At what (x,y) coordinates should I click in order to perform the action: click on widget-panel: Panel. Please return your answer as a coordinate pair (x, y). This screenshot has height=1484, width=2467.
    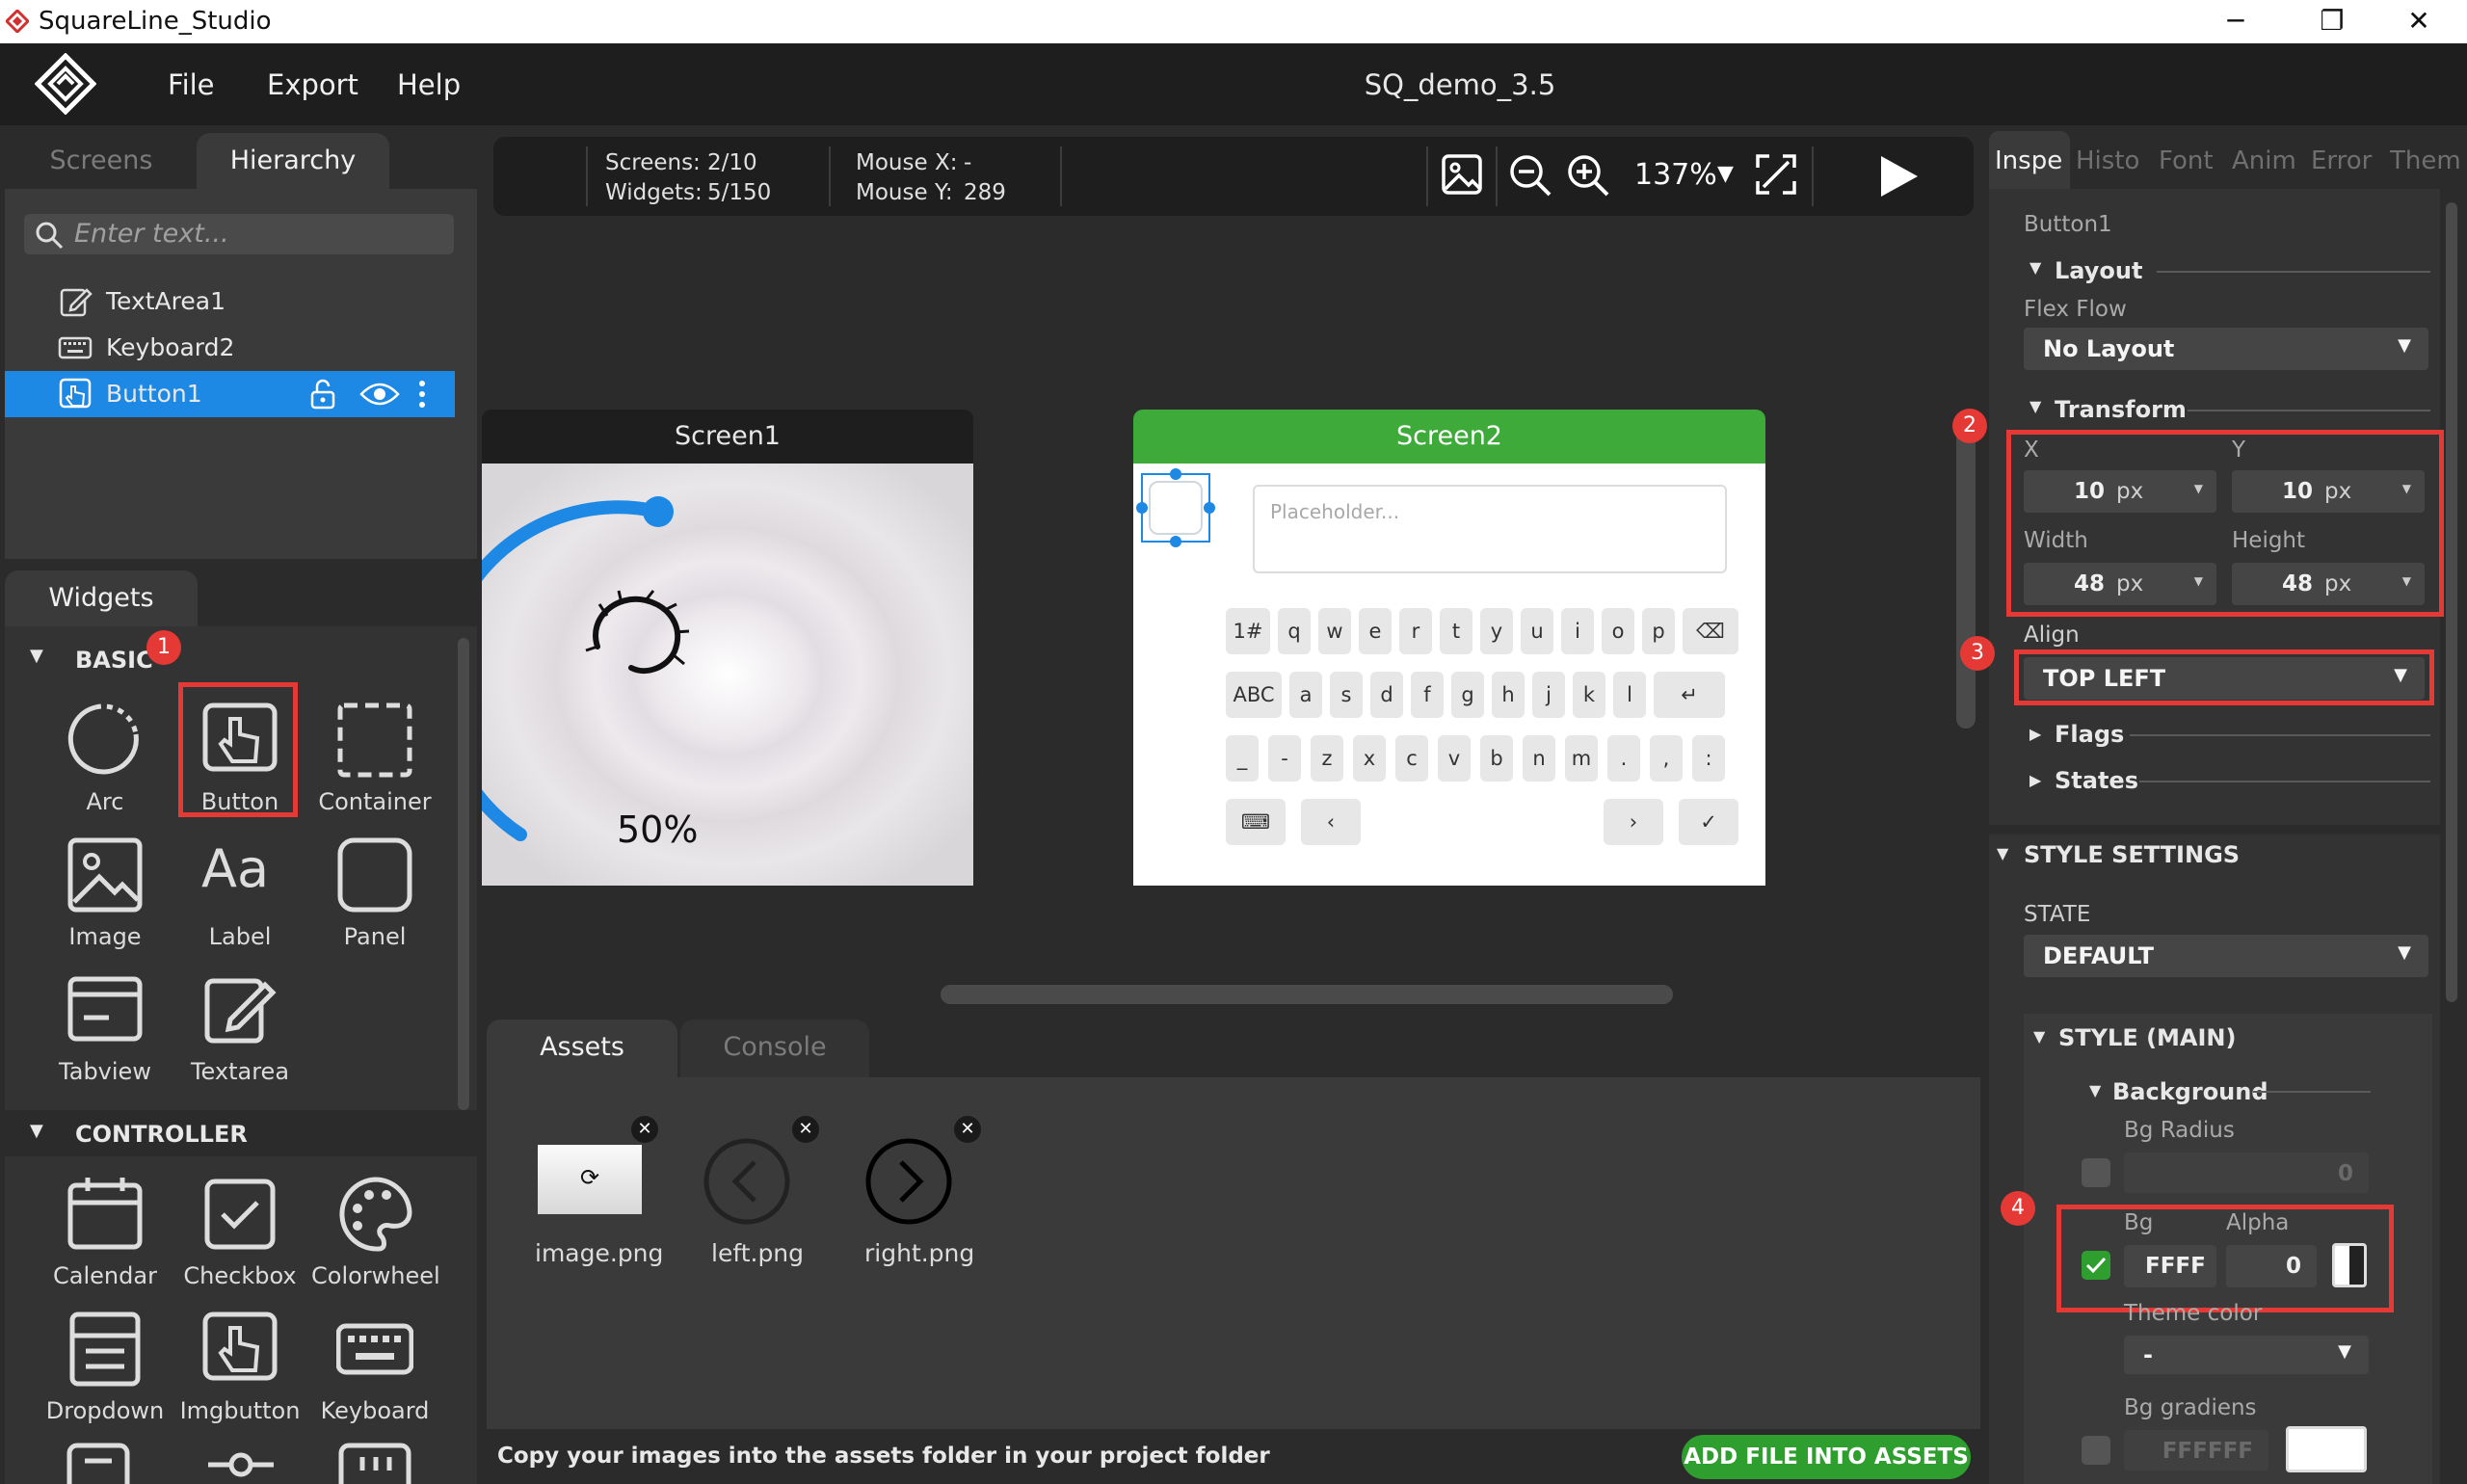
    Looking at the image, I should click on (374, 892).